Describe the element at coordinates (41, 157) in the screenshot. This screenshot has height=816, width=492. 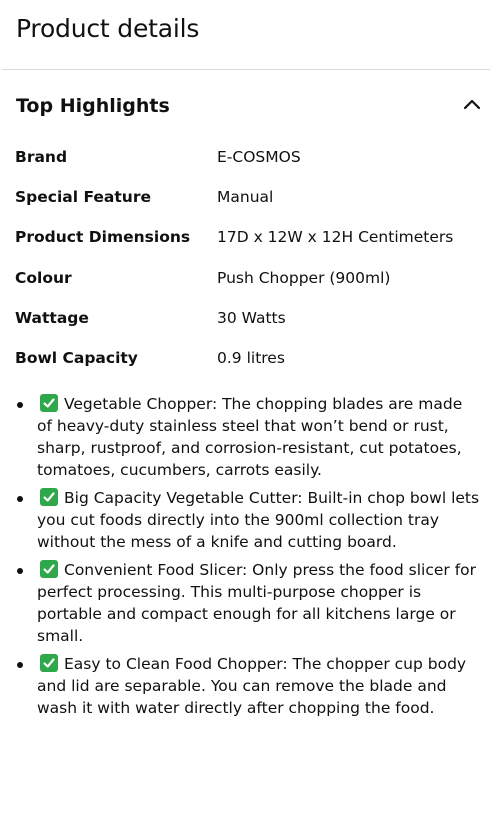
I see `spec-key: Brand` at that location.